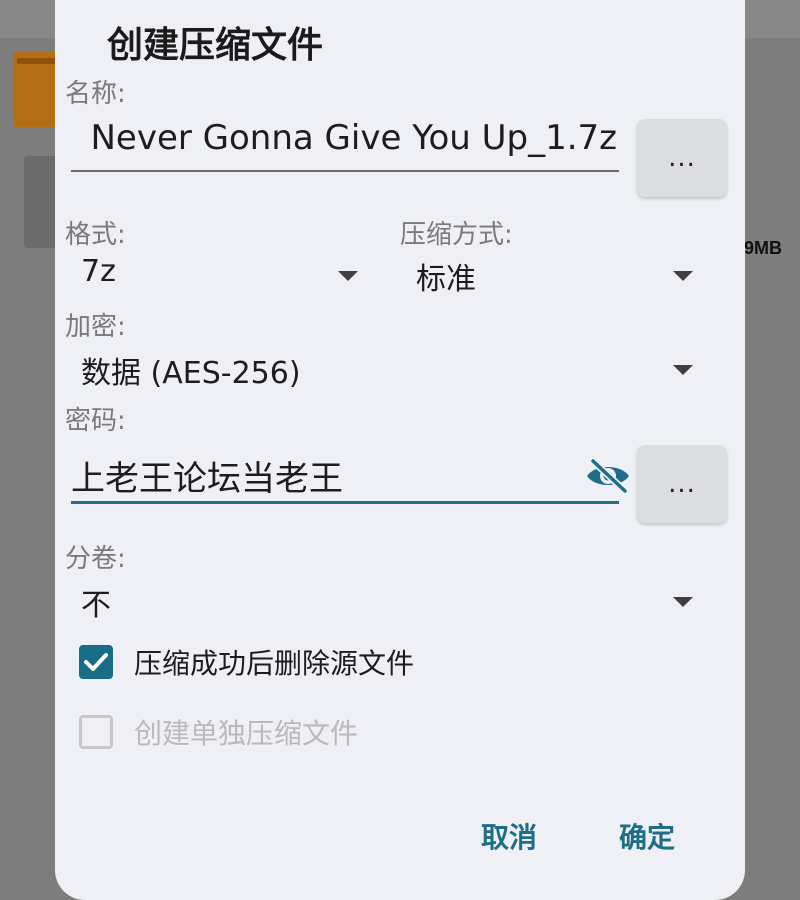 The height and width of the screenshot is (900, 800). I want to click on compression-dropdown: 标准, so click(556, 277).